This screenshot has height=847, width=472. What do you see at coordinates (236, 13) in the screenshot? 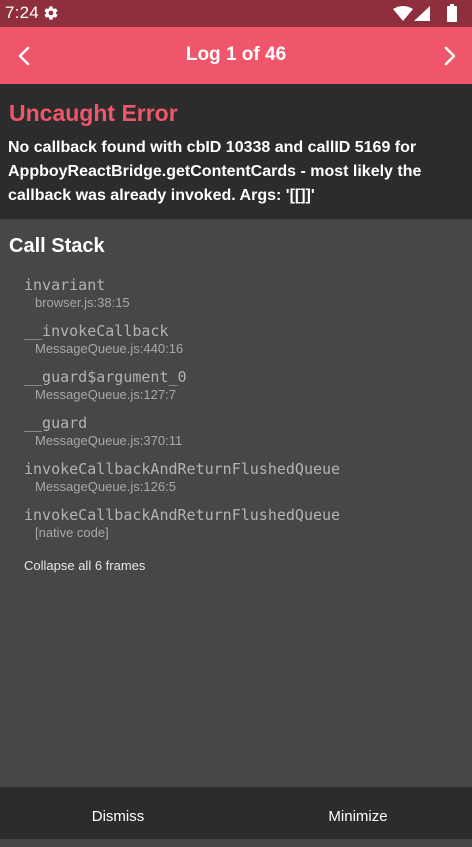
I see `status-bar: 7:24` at bounding box center [236, 13].